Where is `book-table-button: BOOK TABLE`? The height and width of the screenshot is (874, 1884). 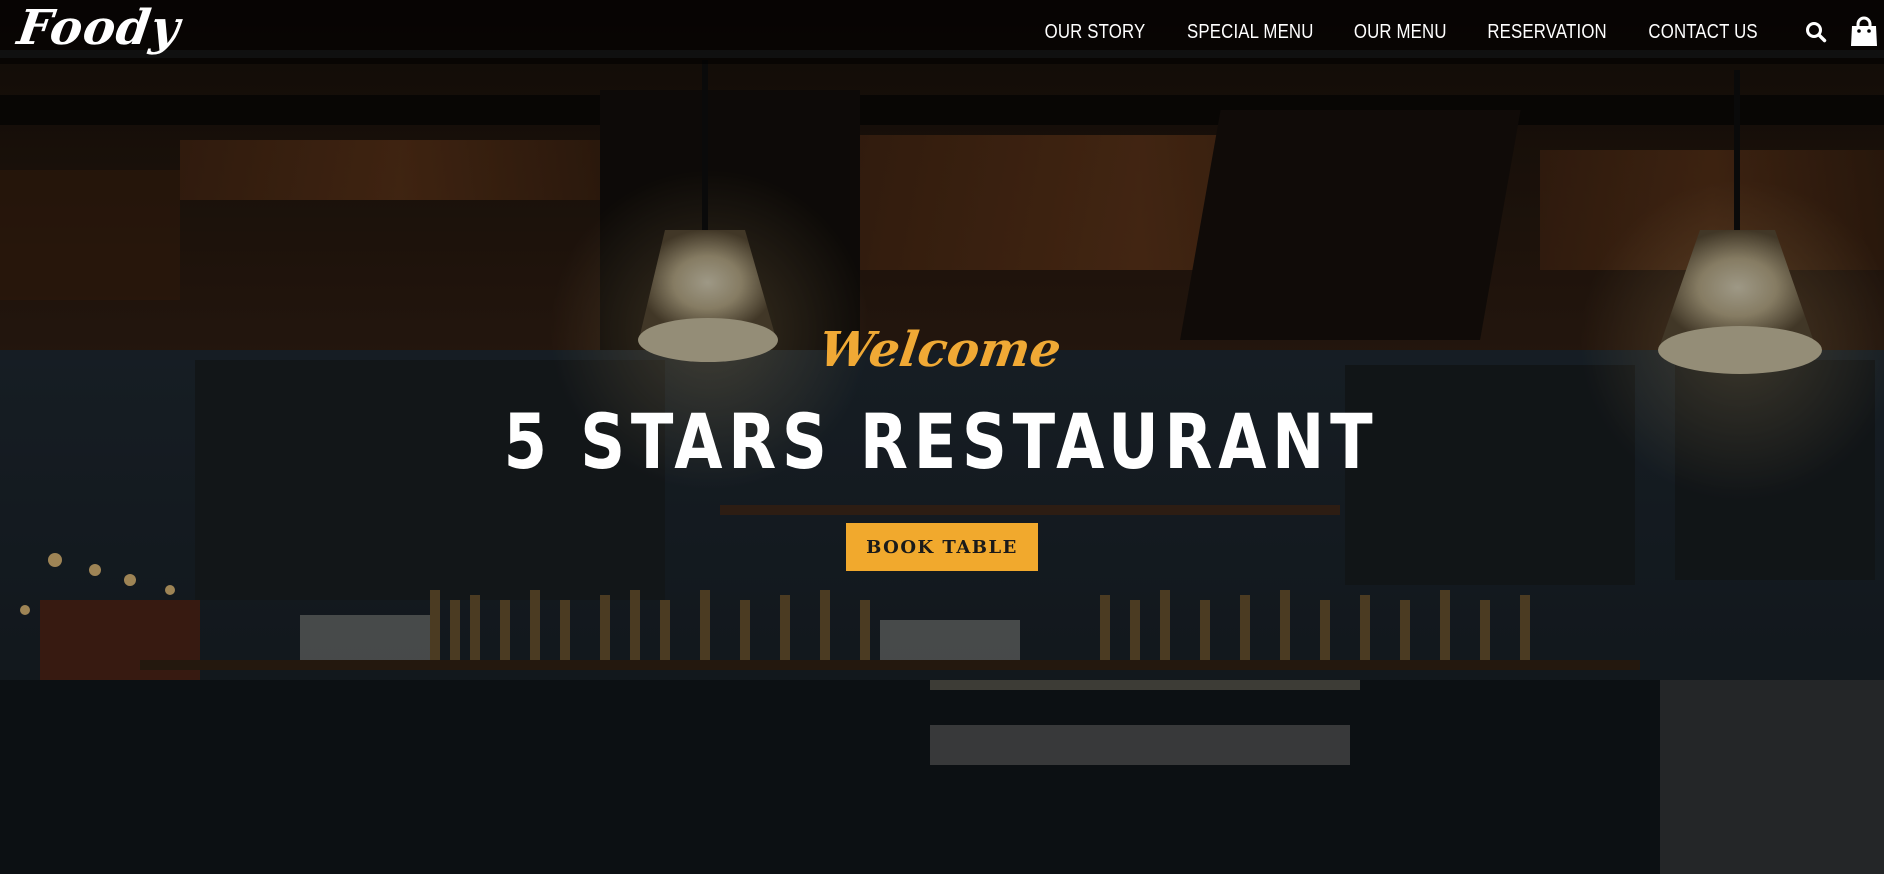 book-table-button: BOOK TABLE is located at coordinates (942, 547).